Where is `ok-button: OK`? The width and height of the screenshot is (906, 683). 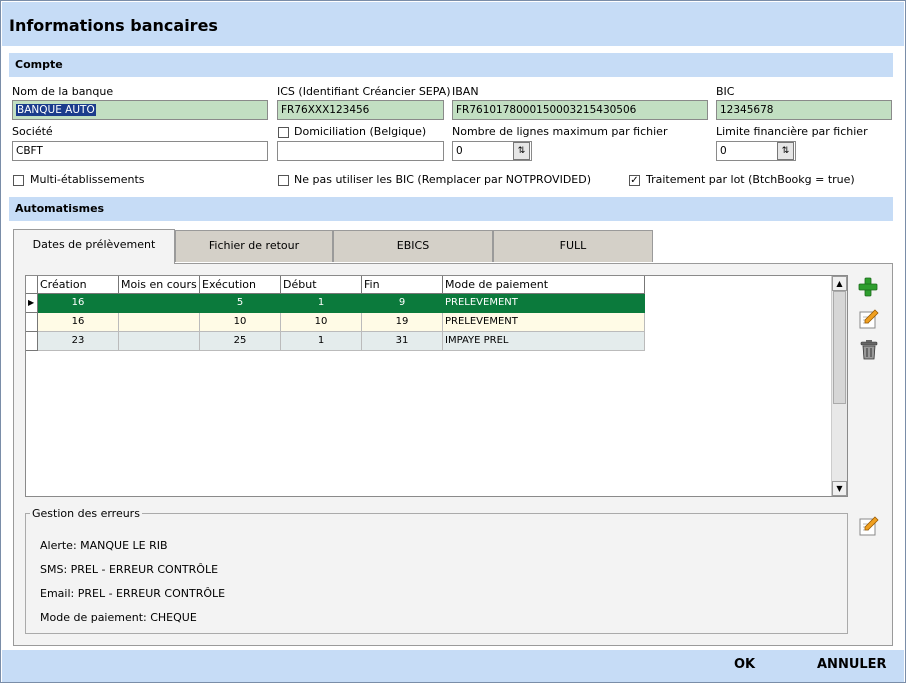
ok-button: OK is located at coordinates (744, 664).